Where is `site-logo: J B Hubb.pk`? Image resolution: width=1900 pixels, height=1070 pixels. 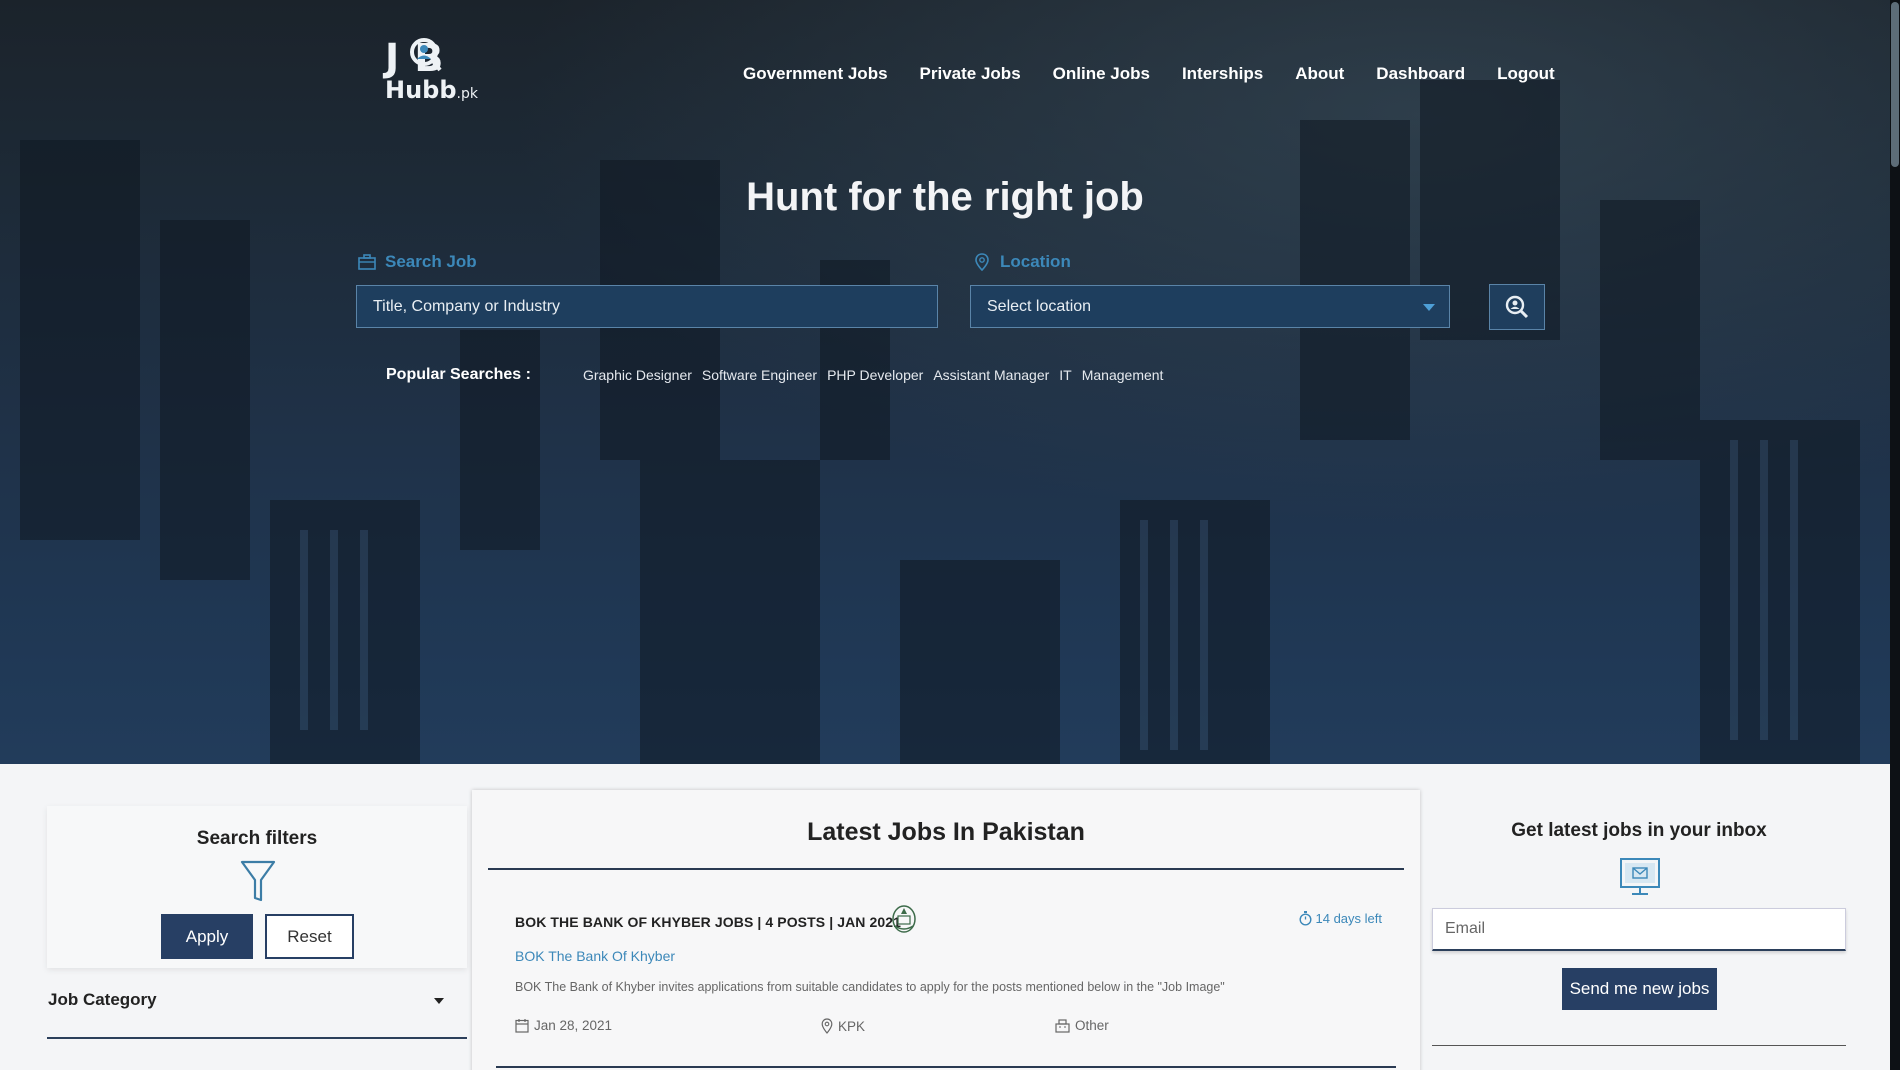 site-logo: J B Hubb.pk is located at coordinates (433, 72).